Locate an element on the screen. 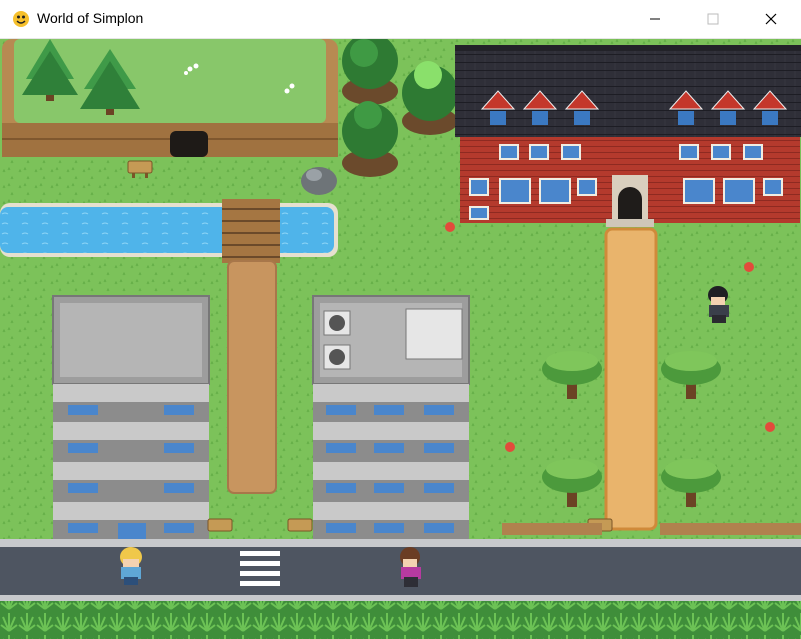 Image resolution: width=801 pixels, height=639 pixels. apartment-right is located at coordinates (391, 418).